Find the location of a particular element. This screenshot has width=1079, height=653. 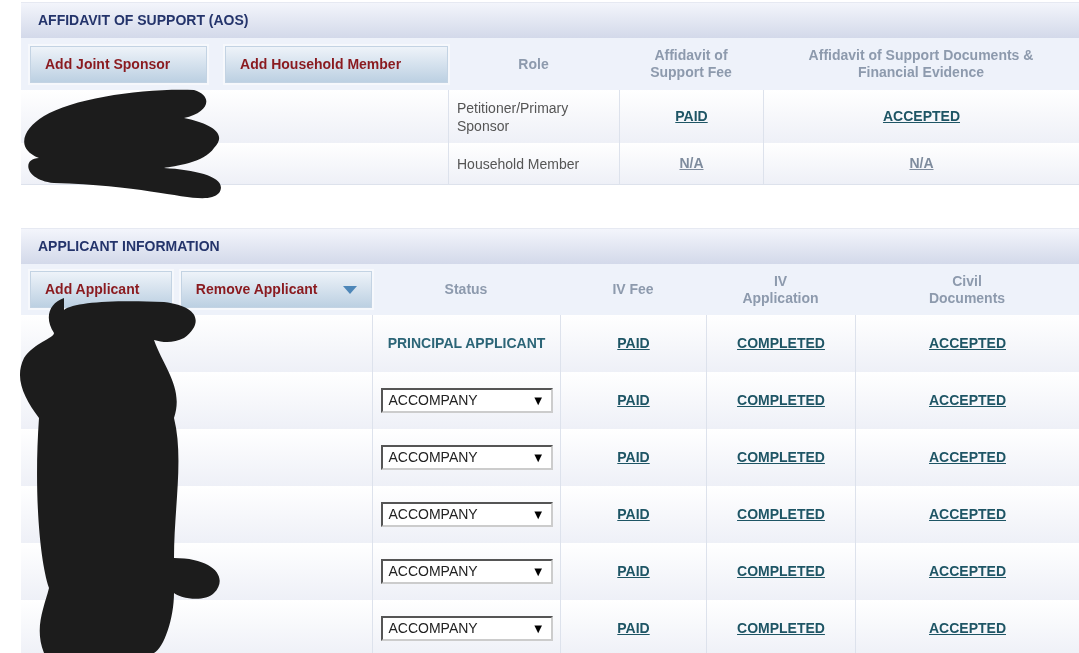

column-header: Role is located at coordinates (533, 64).